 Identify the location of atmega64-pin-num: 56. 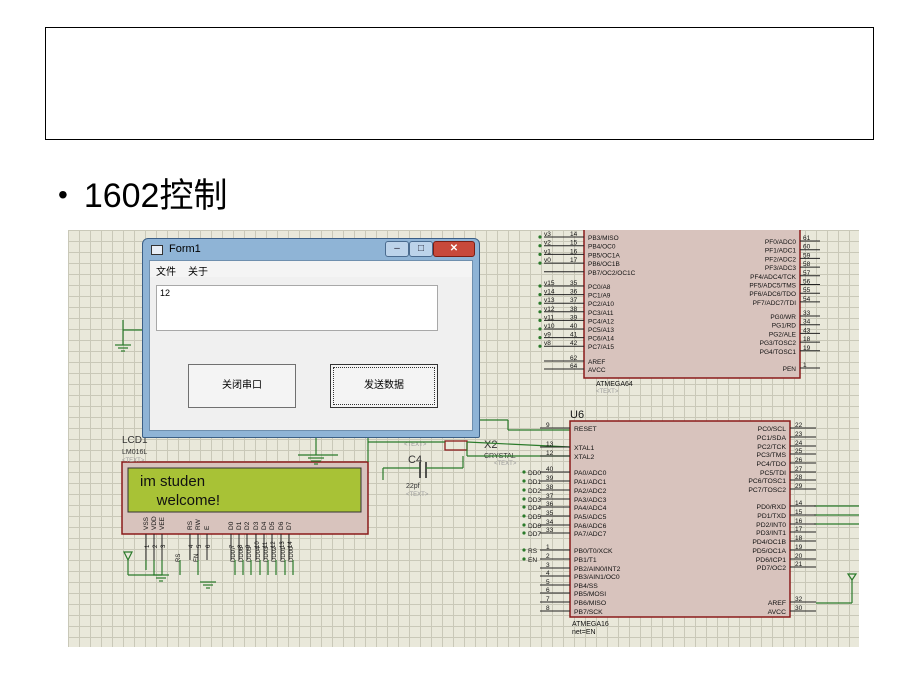
(807, 282).